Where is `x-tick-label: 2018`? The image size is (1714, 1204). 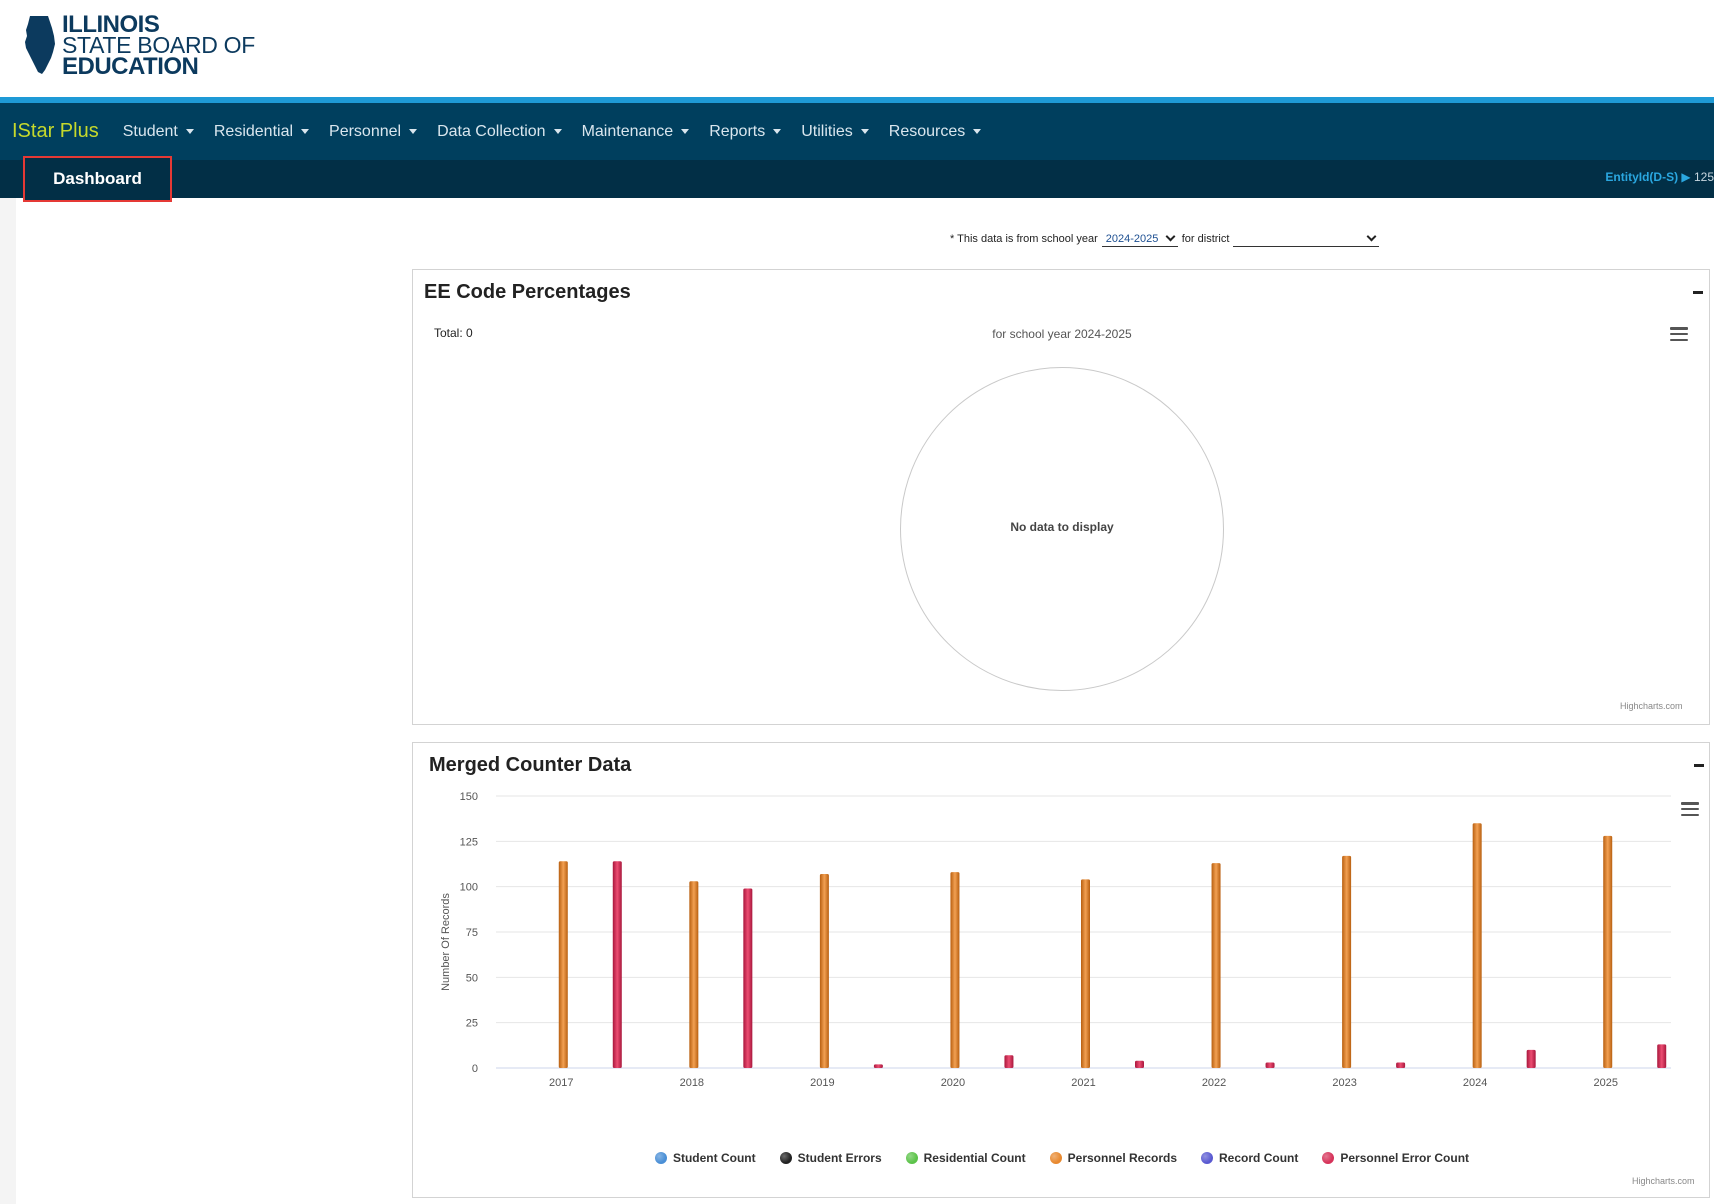 x-tick-label: 2018 is located at coordinates (692, 1083).